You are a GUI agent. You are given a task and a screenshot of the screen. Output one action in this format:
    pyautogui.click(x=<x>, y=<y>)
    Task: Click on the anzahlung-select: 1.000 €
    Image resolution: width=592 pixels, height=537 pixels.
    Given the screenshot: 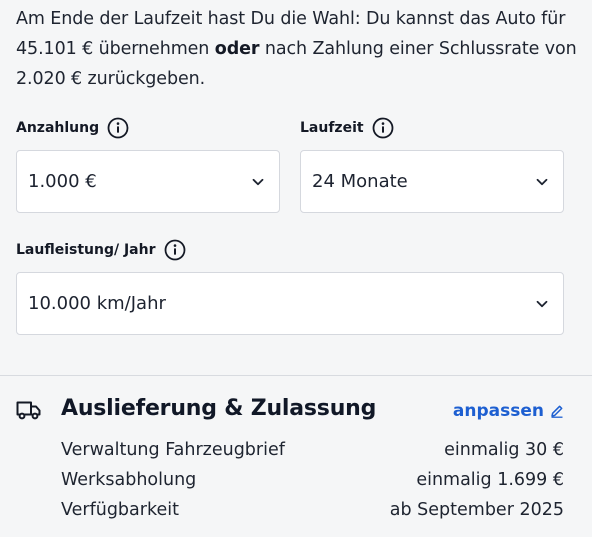 What is the action you would take?
    pyautogui.click(x=148, y=181)
    